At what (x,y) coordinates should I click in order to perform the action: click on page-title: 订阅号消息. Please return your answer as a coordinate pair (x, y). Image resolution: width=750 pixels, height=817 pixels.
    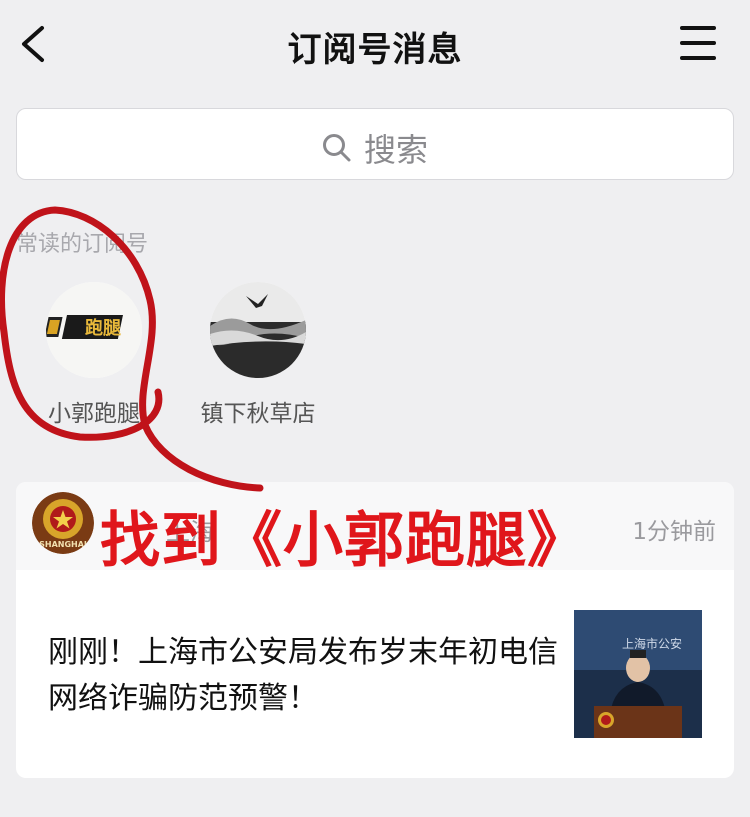
    Looking at the image, I should click on (375, 50).